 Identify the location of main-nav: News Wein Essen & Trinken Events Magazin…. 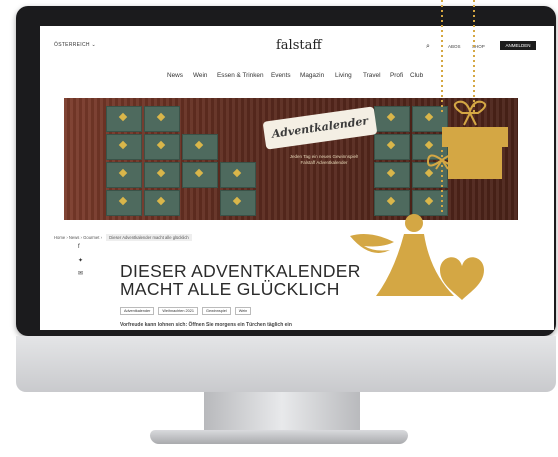
(297, 78).